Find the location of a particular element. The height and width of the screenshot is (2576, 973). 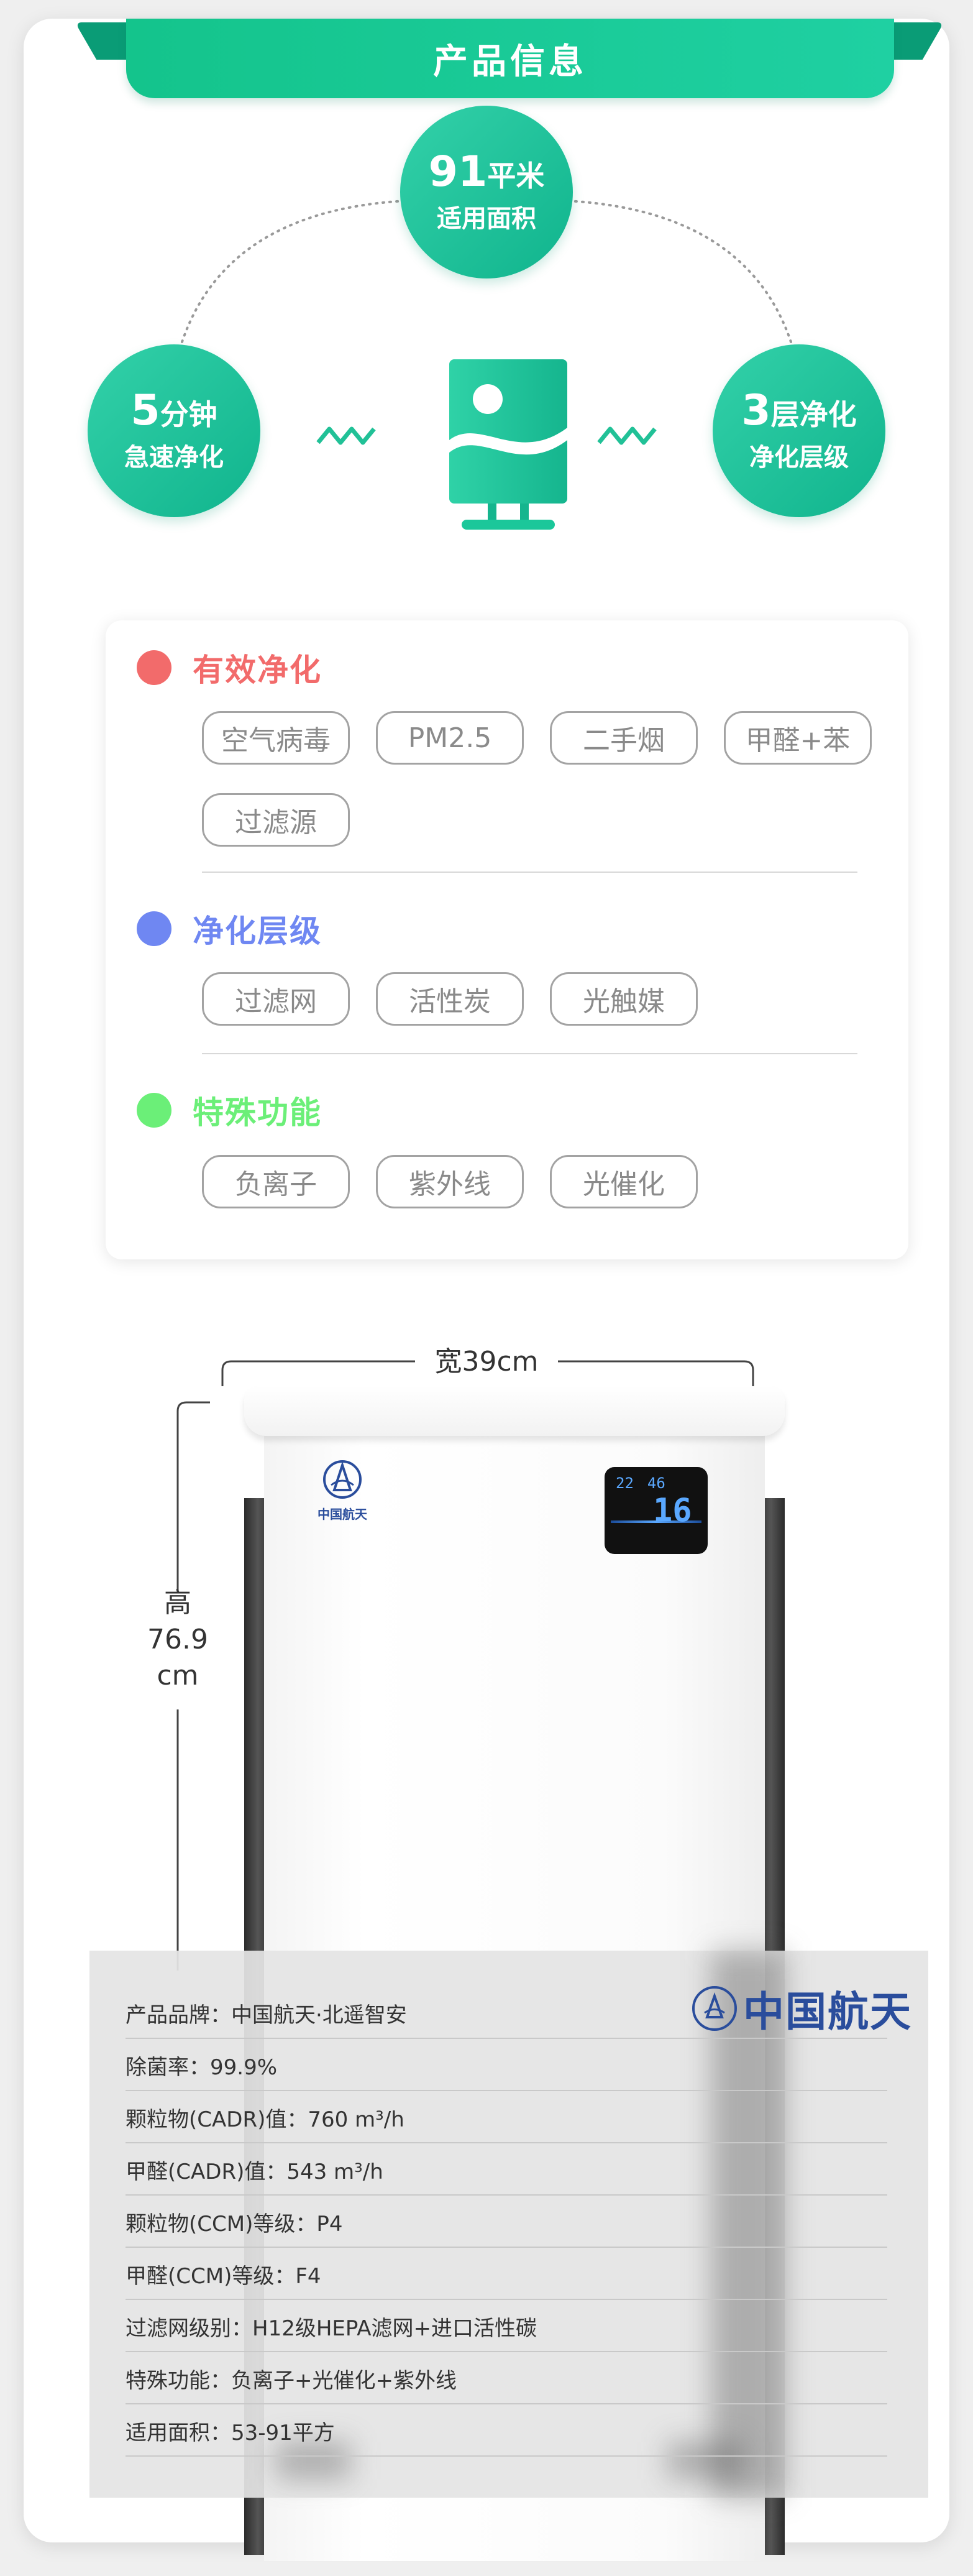

device-display: 22 46 16 is located at coordinates (656, 1510).